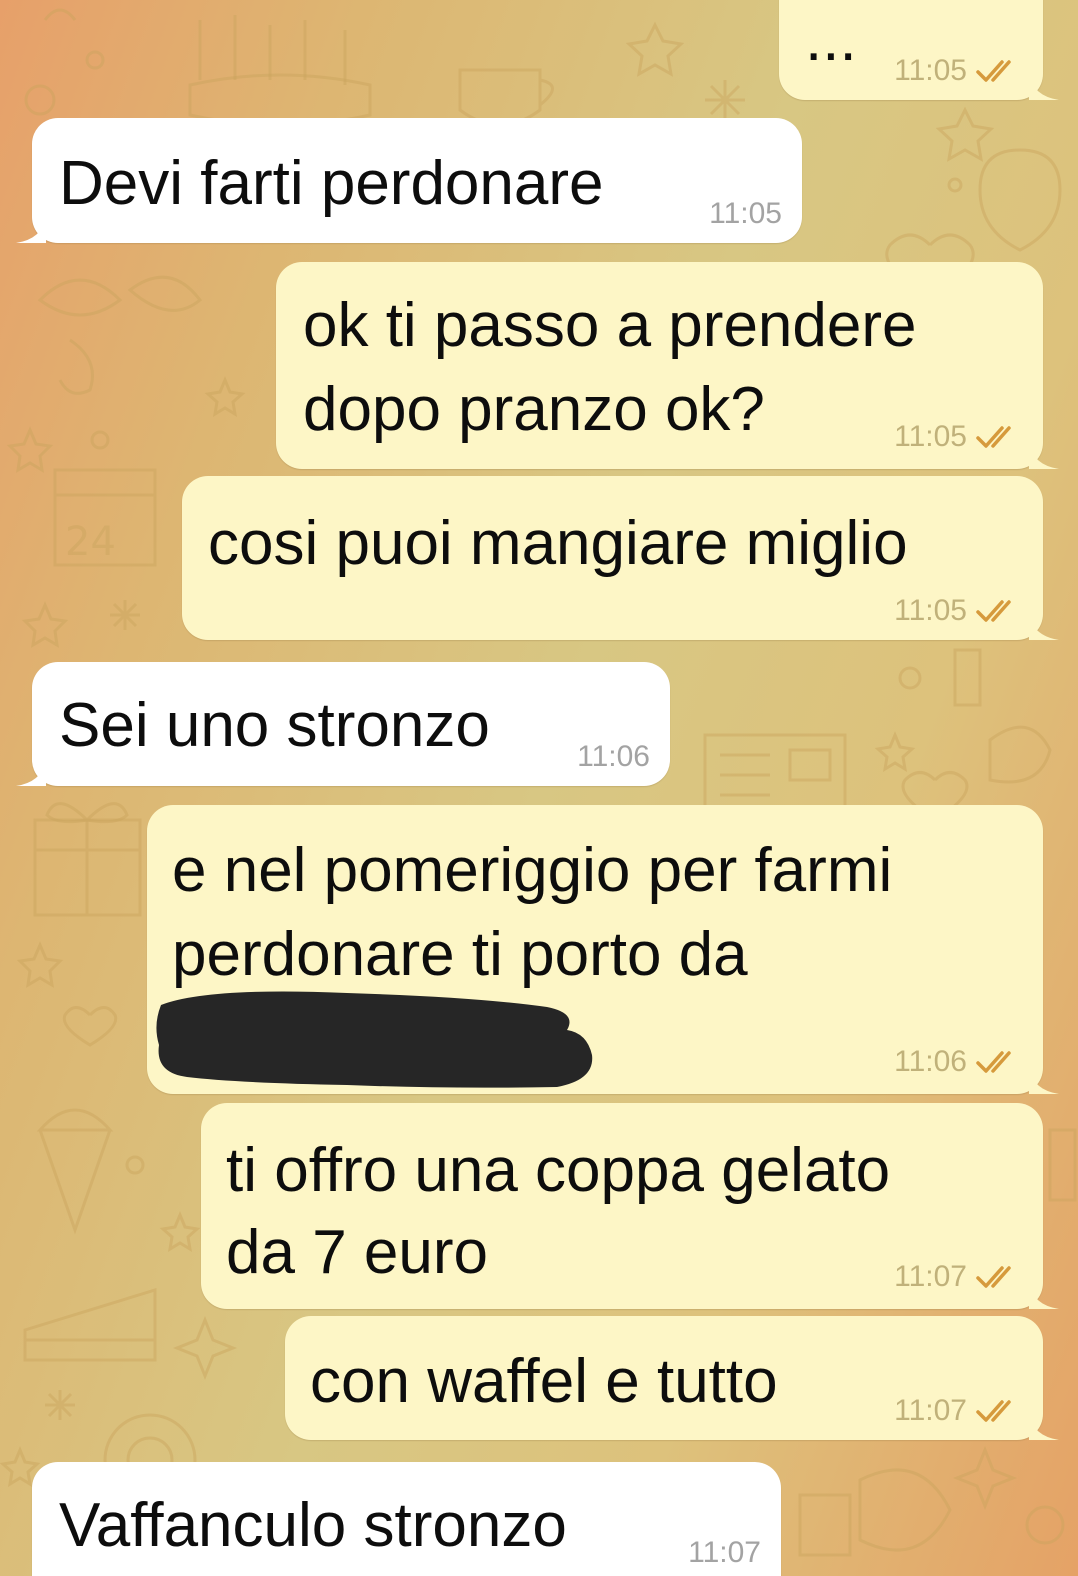 The height and width of the screenshot is (1576, 1078). Describe the element at coordinates (532, 870) in the screenshot. I see `message-text-line: e nel pomeriggio per farmi` at that location.